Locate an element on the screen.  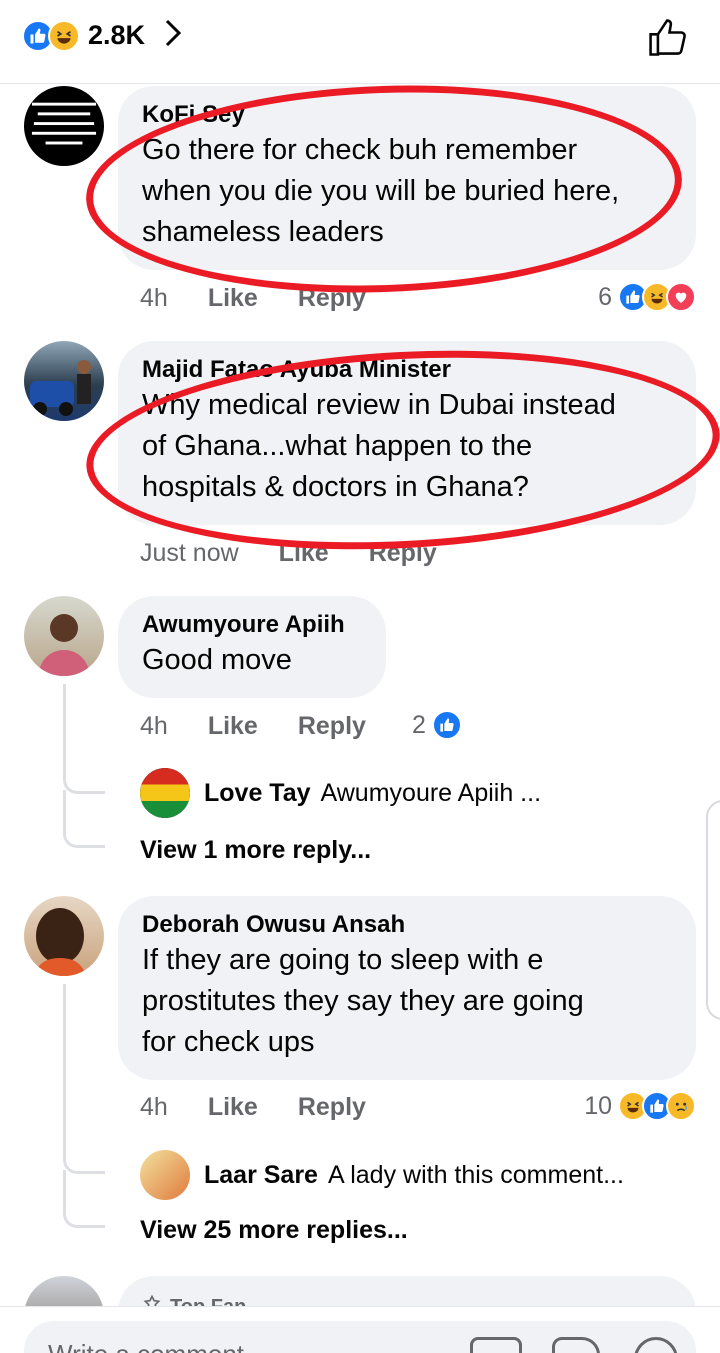
gif-icon is located at coordinates (496, 1345).